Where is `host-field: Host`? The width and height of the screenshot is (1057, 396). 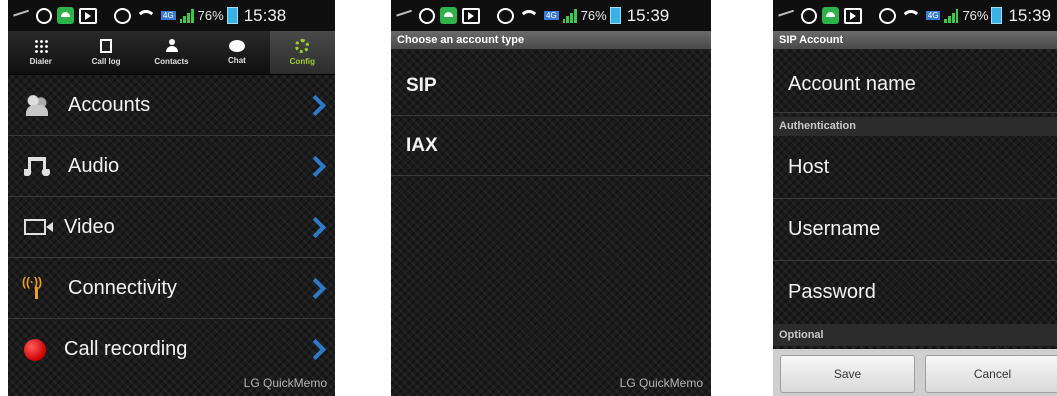
host-field: Host is located at coordinates (915, 168).